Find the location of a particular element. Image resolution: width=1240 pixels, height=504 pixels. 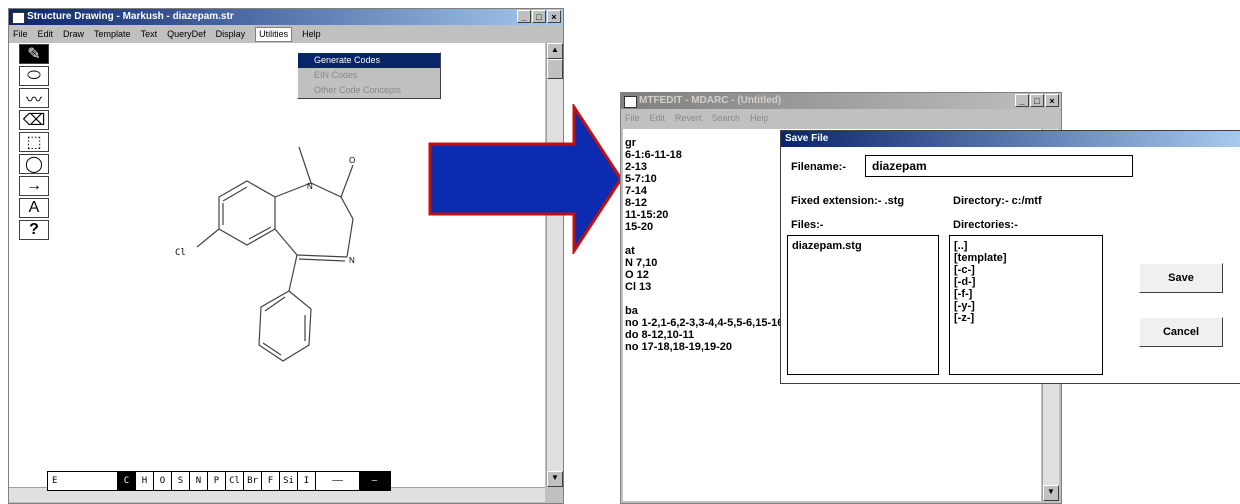

fixed-extension-label: Fixed extension:- .stg is located at coordinates (848, 201).